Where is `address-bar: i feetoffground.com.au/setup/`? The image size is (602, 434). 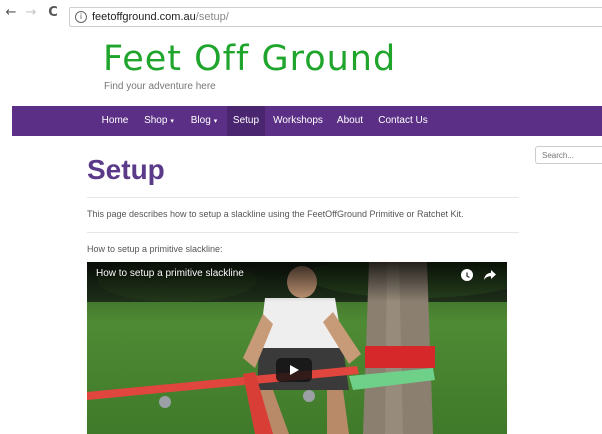 address-bar: i feetoffground.com.au/setup/ is located at coordinates (335, 17).